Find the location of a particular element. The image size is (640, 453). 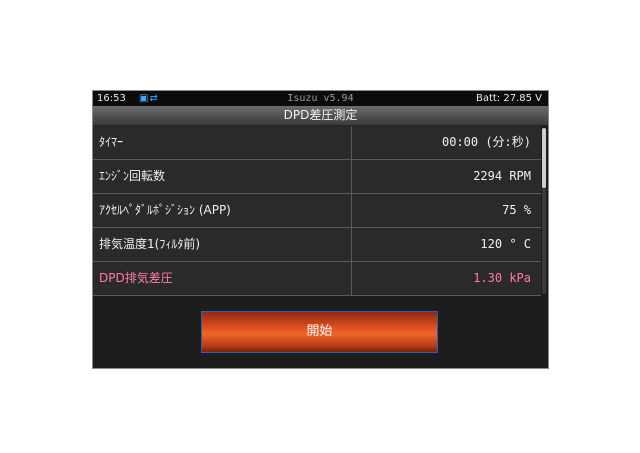

table-row: ｴﾝｼﾞﾝ回転数 2294 RPM is located at coordinates (317, 177).